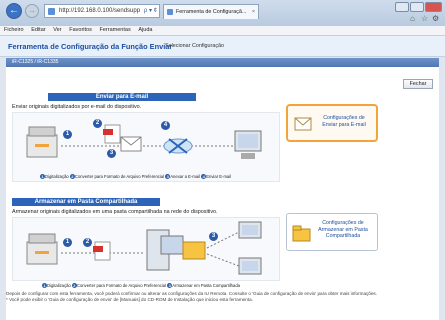 The height and width of the screenshot is (320, 445). I want to click on email-settings-button: Configurações de Enviar para E-mail, so click(332, 123).